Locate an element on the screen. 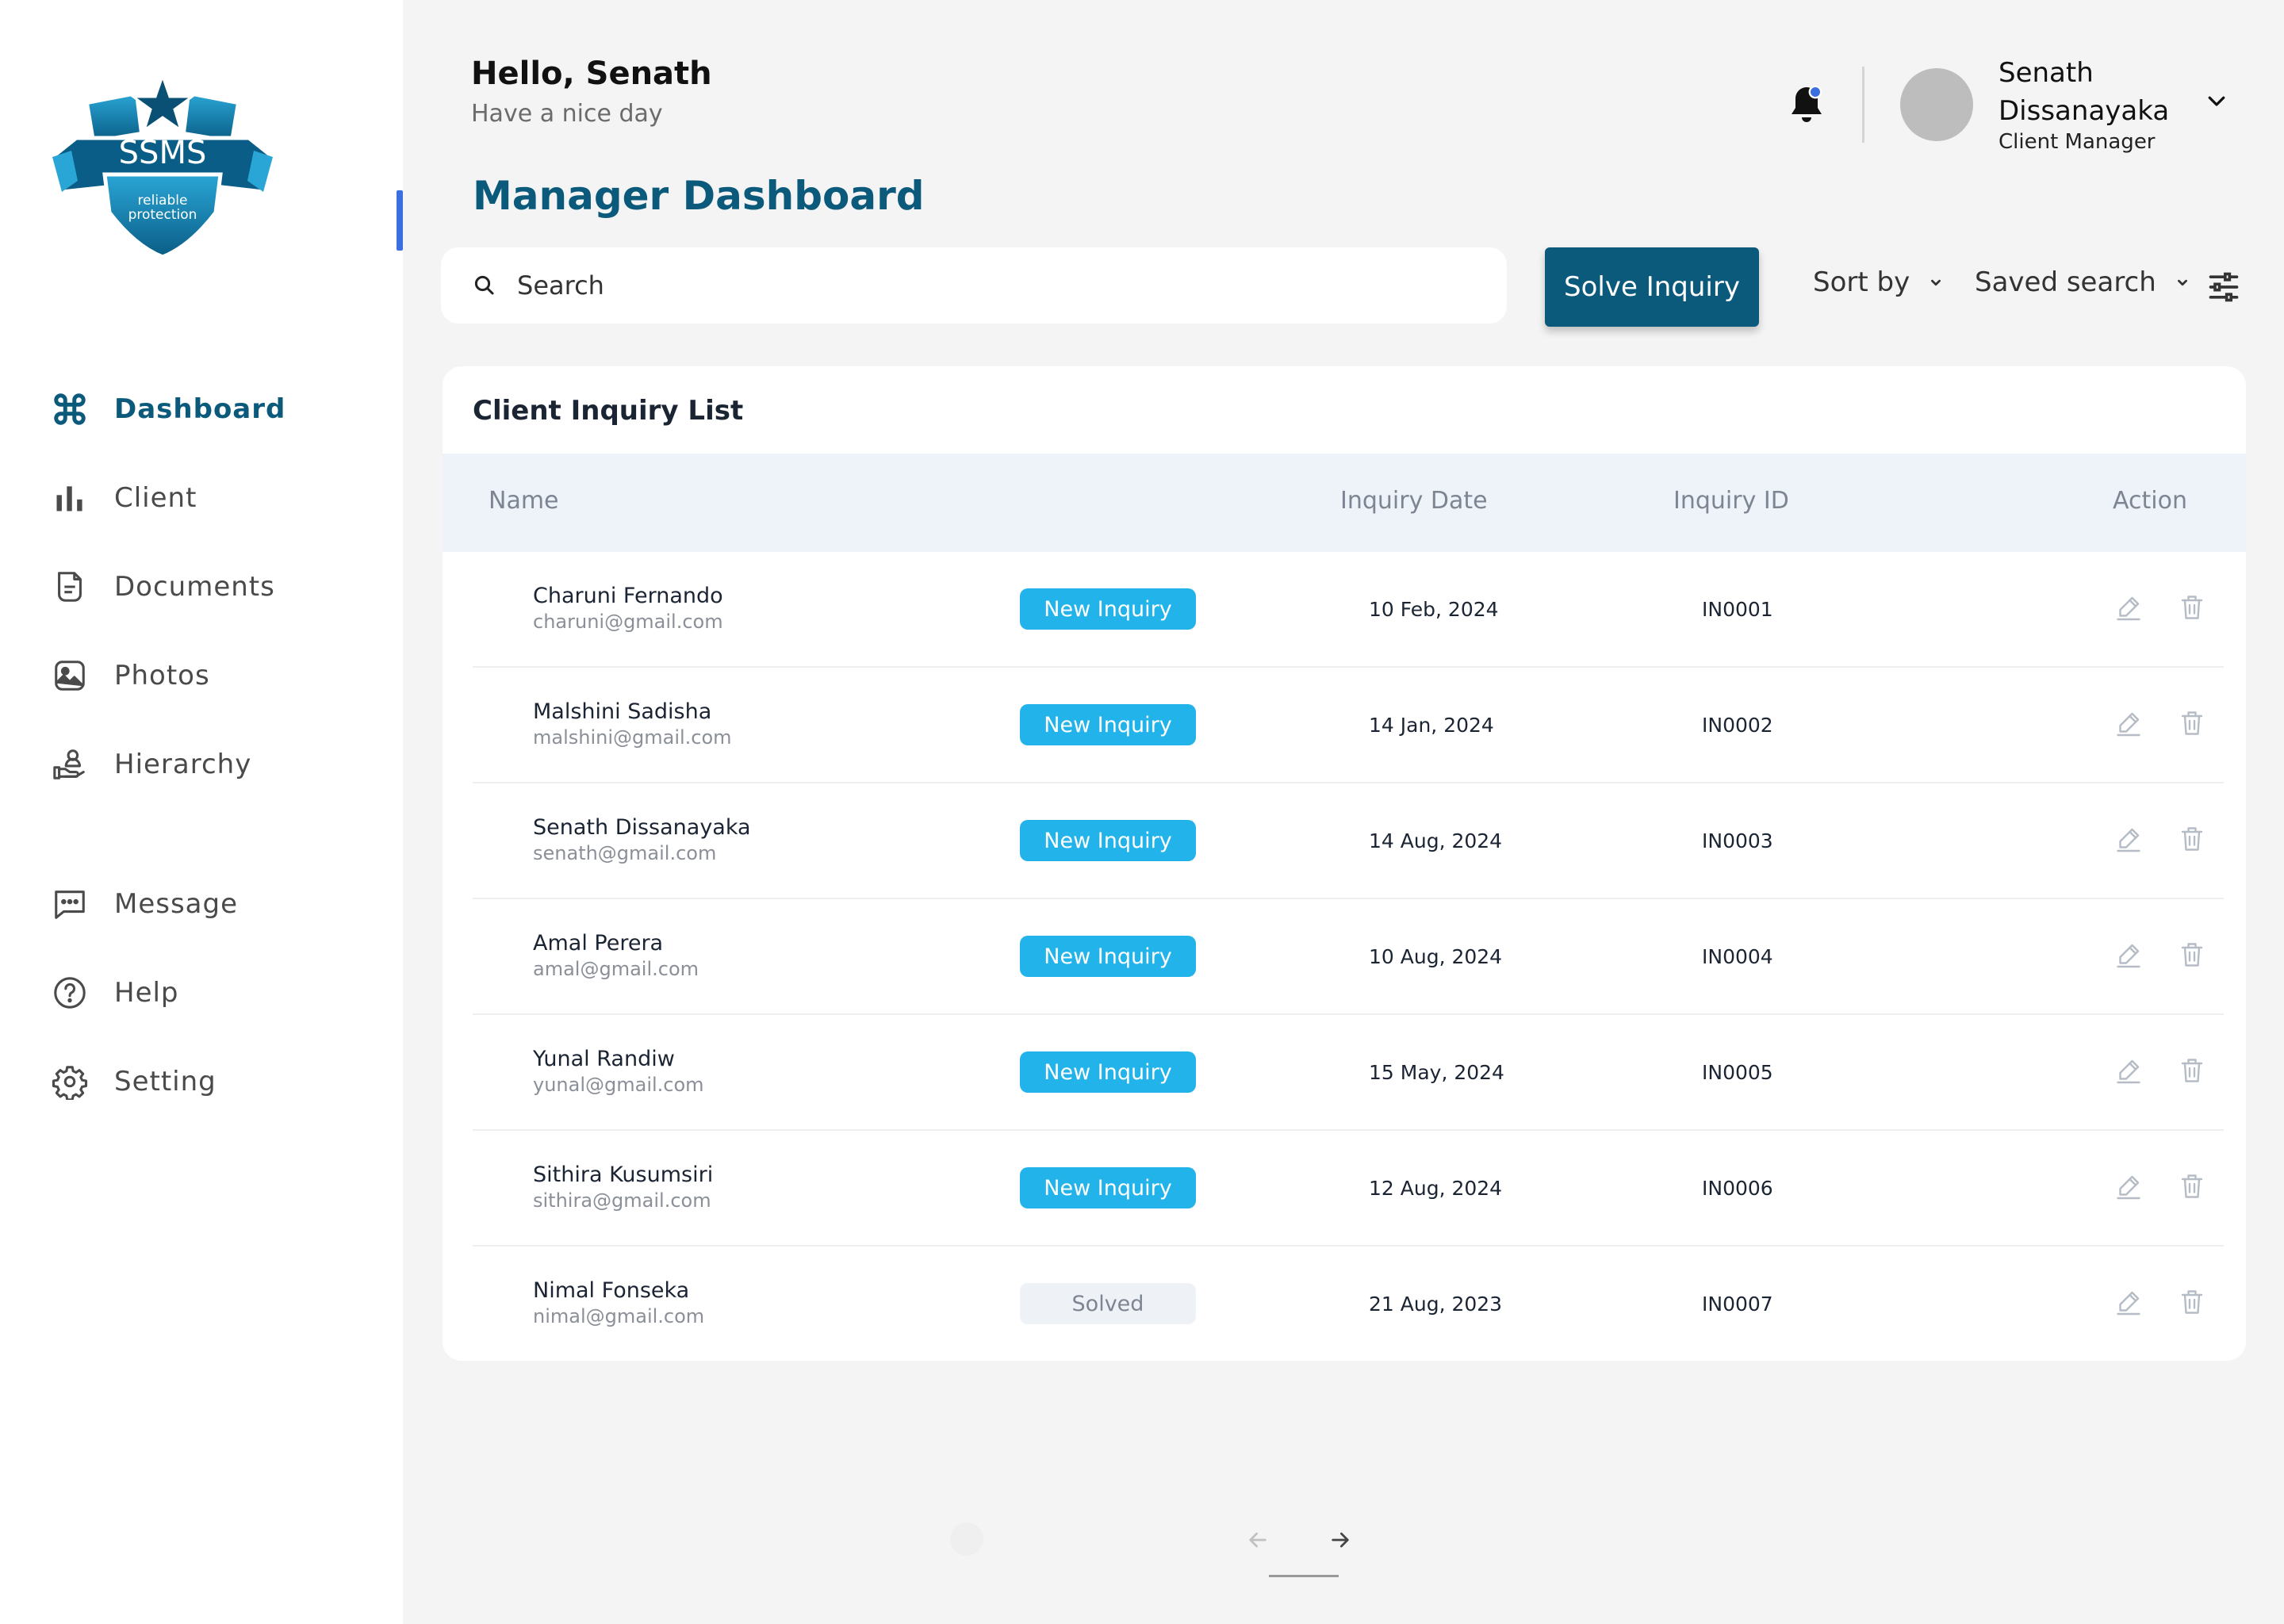 The image size is (2284, 1624). inquiry-id: IN0007 is located at coordinates (1737, 1304).